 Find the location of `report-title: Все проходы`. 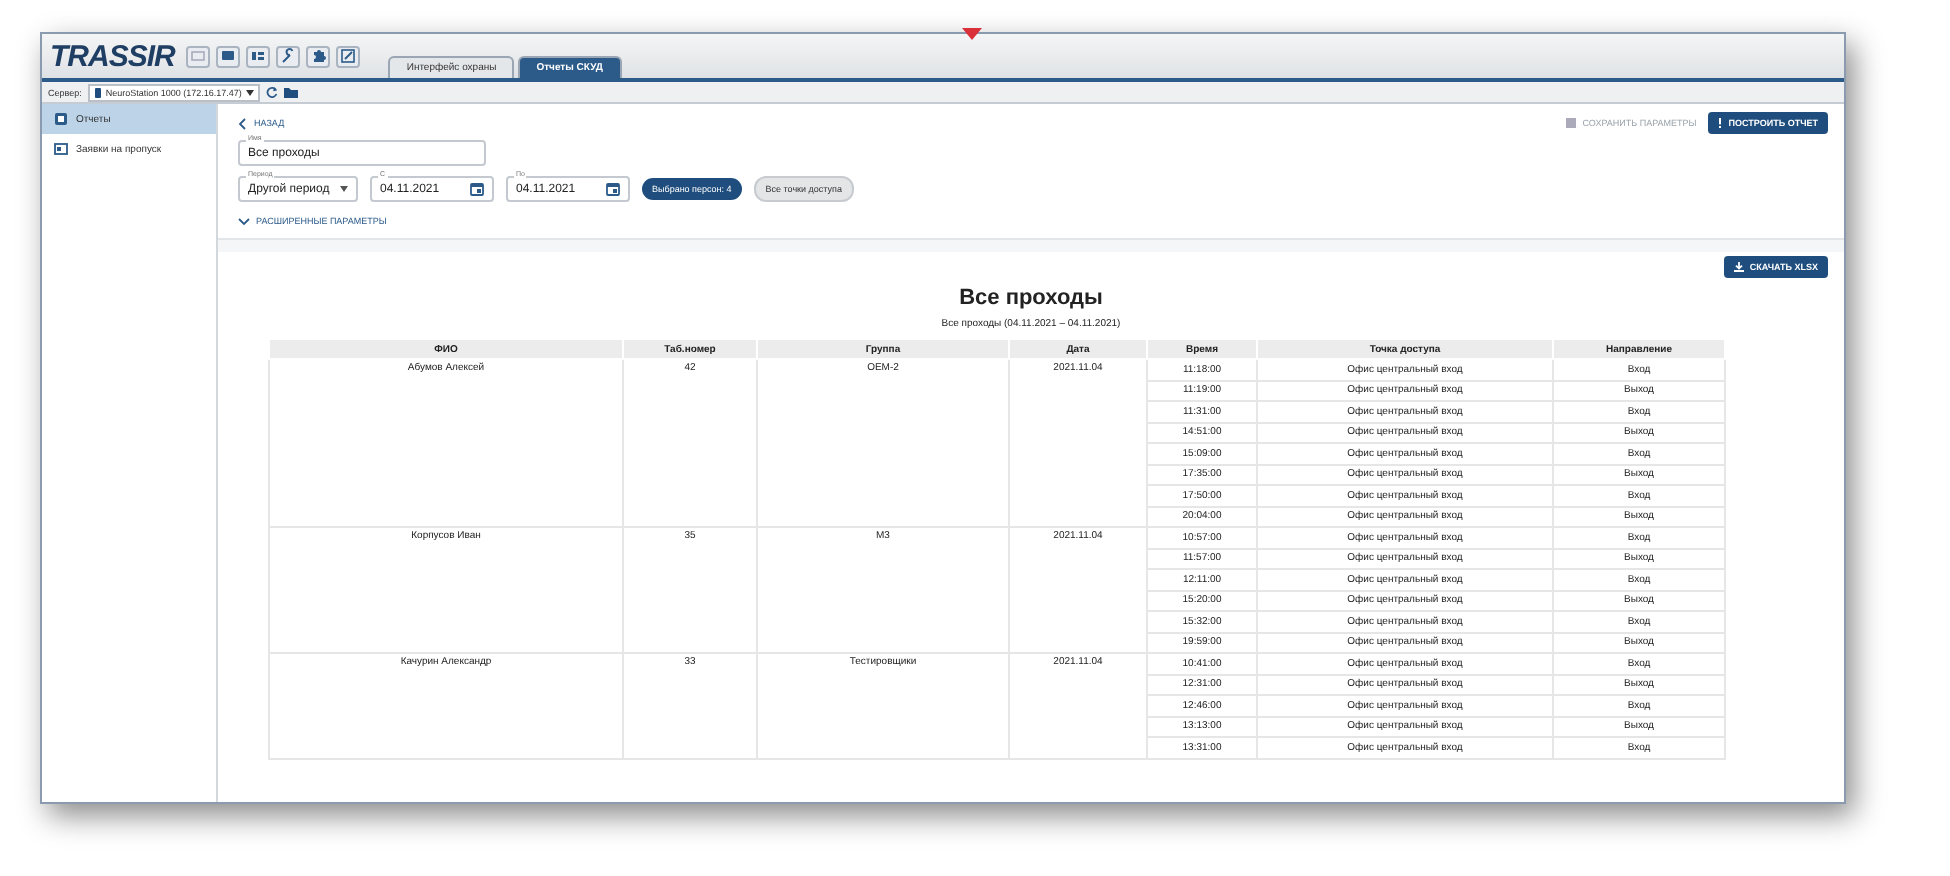

report-title: Все проходы is located at coordinates (1031, 298).